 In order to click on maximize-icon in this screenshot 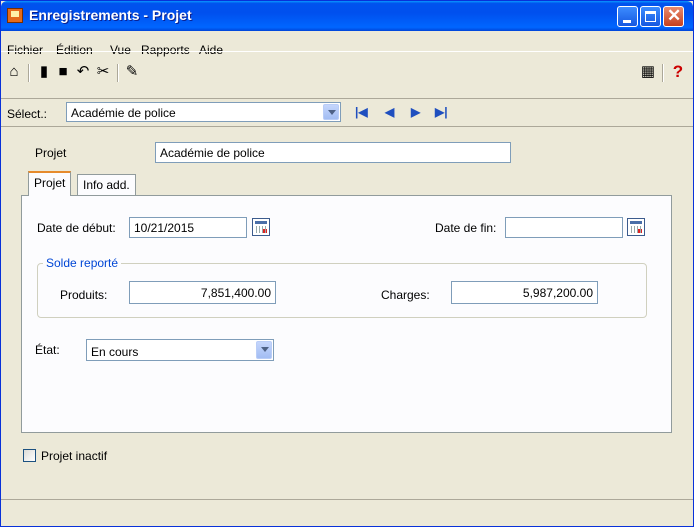, I will do `click(650, 16)`.